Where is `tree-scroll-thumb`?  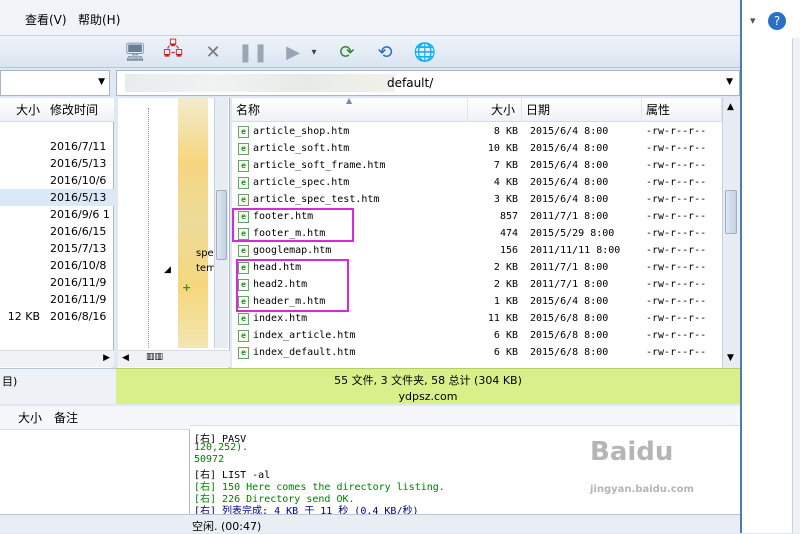 tree-scroll-thumb is located at coordinates (221, 225).